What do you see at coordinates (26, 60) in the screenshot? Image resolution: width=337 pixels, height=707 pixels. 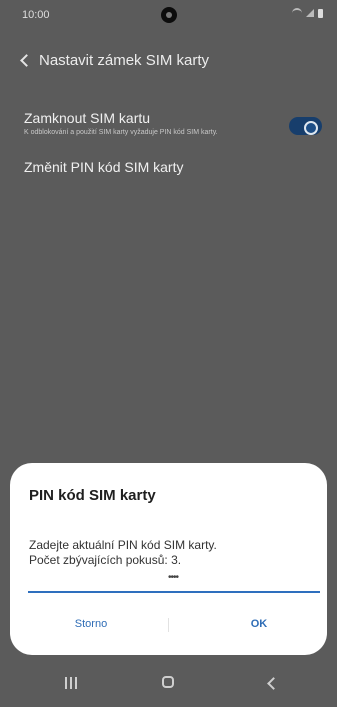 I see `back-arrow-icon` at bounding box center [26, 60].